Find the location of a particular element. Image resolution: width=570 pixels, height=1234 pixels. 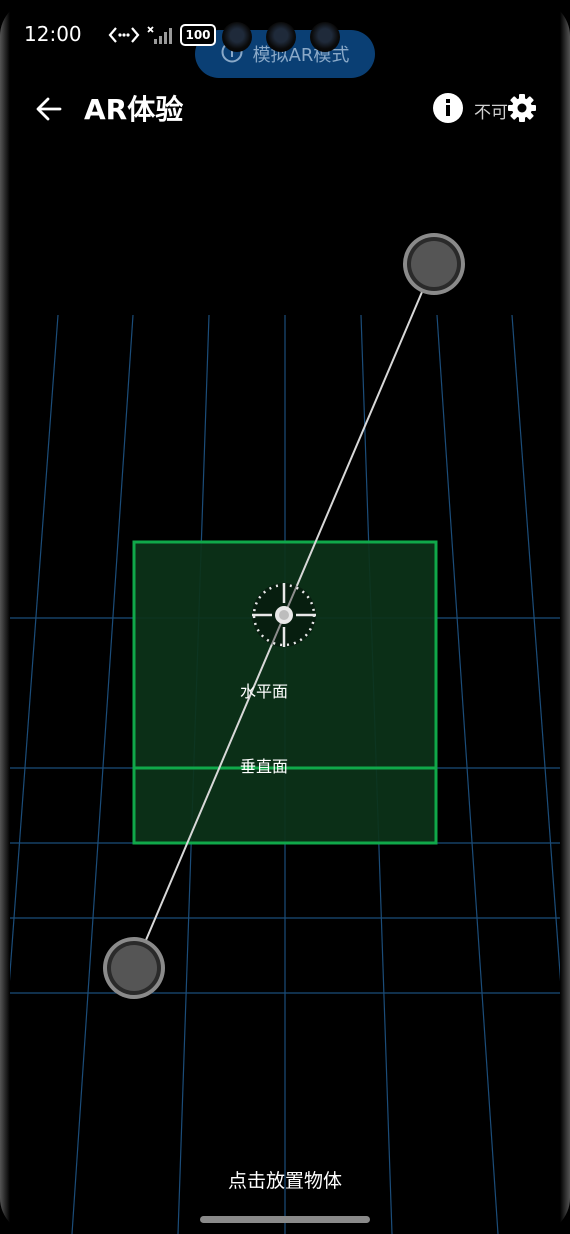

drag-handle-bottom is located at coordinates (134, 968).